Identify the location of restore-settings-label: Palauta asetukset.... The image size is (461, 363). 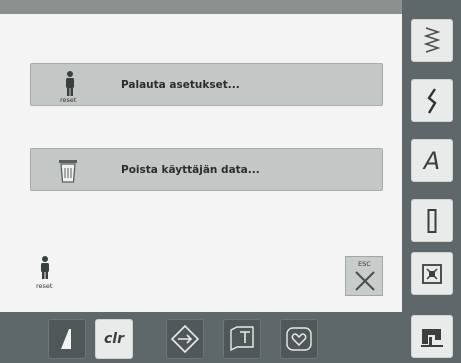
(180, 85).